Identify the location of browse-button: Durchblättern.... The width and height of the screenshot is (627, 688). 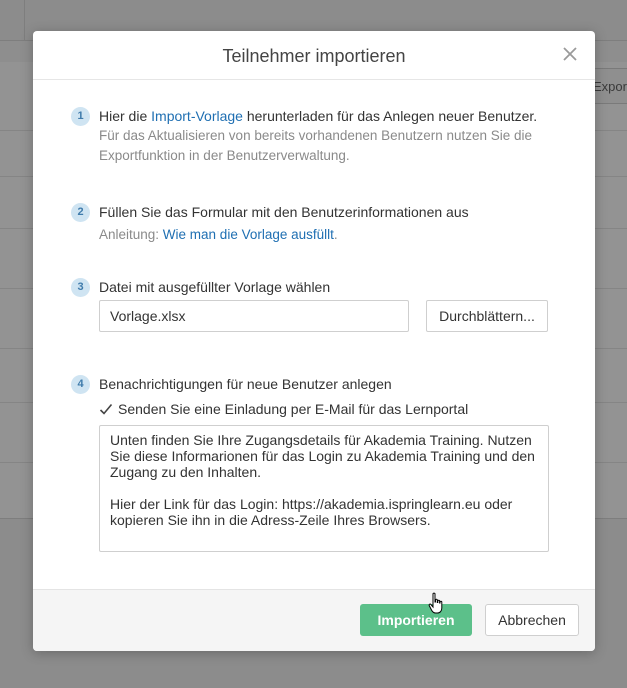
(487, 316).